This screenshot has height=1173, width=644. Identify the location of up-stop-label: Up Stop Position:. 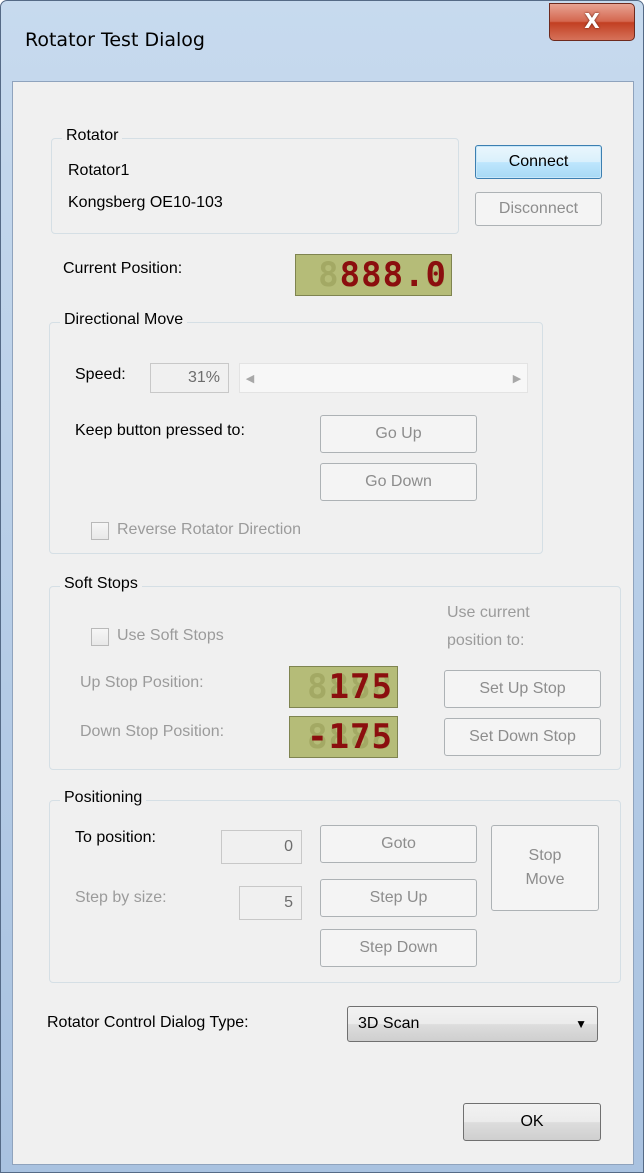
(142, 682).